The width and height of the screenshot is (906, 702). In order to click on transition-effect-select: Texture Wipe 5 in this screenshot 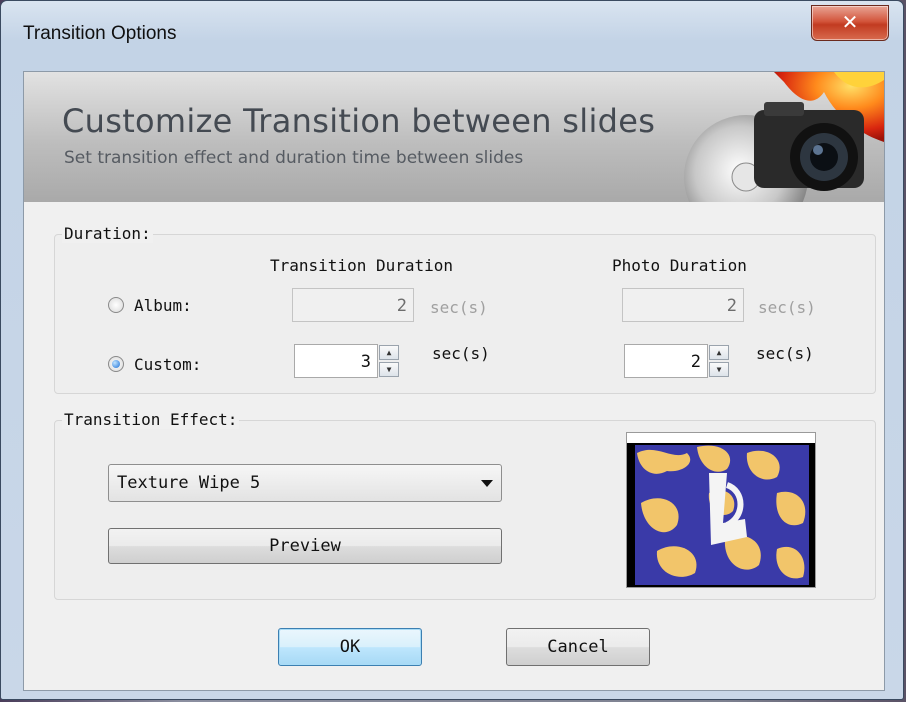, I will do `click(305, 483)`.